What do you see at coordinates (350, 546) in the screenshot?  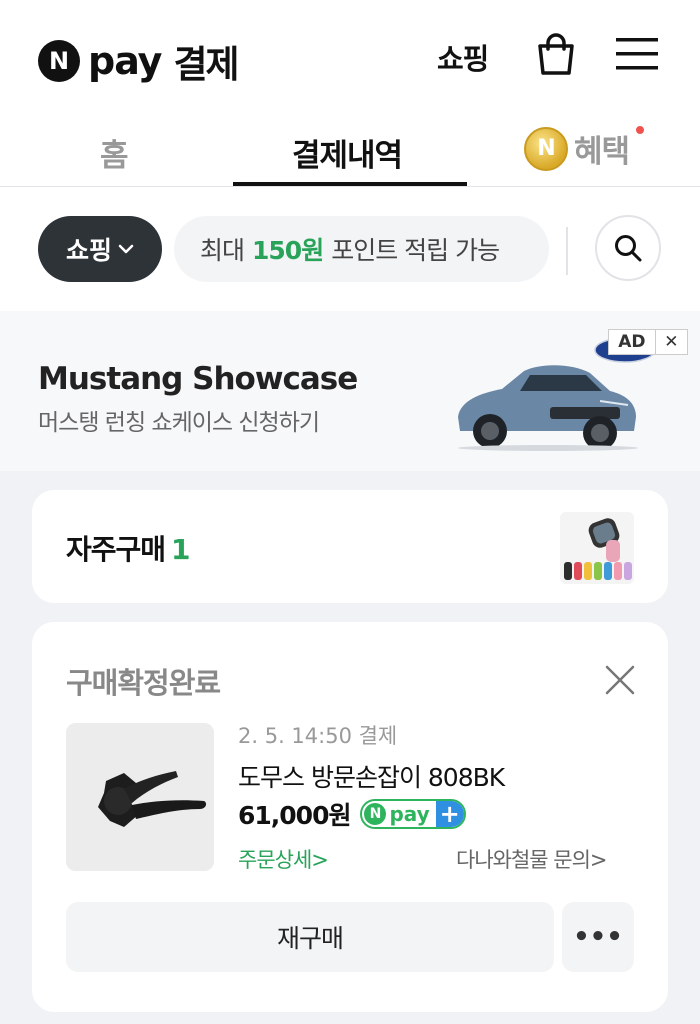 I see `frequent-purchase-card: 자주구매 1` at bounding box center [350, 546].